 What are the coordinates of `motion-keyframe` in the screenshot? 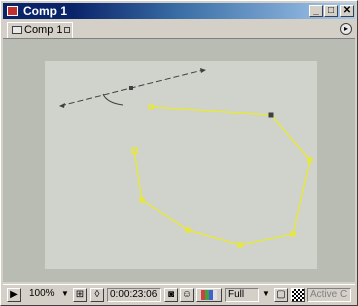 It's located at (131, 88).